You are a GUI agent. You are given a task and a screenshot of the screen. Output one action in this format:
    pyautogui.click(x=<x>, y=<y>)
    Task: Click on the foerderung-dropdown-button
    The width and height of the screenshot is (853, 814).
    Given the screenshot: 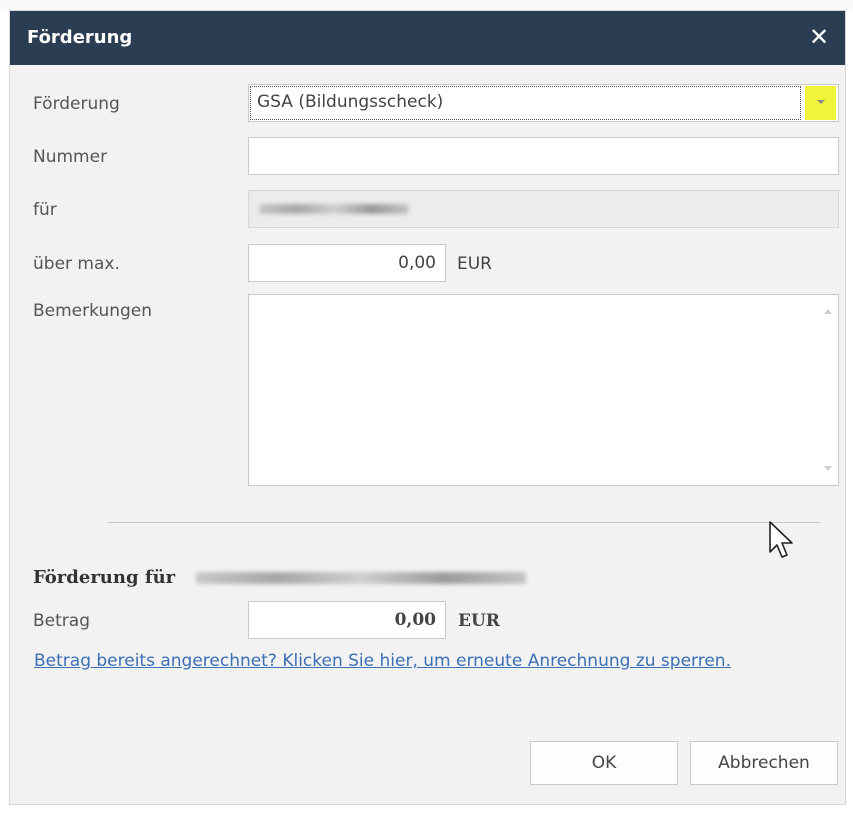 What is the action you would take?
    pyautogui.click(x=820, y=103)
    